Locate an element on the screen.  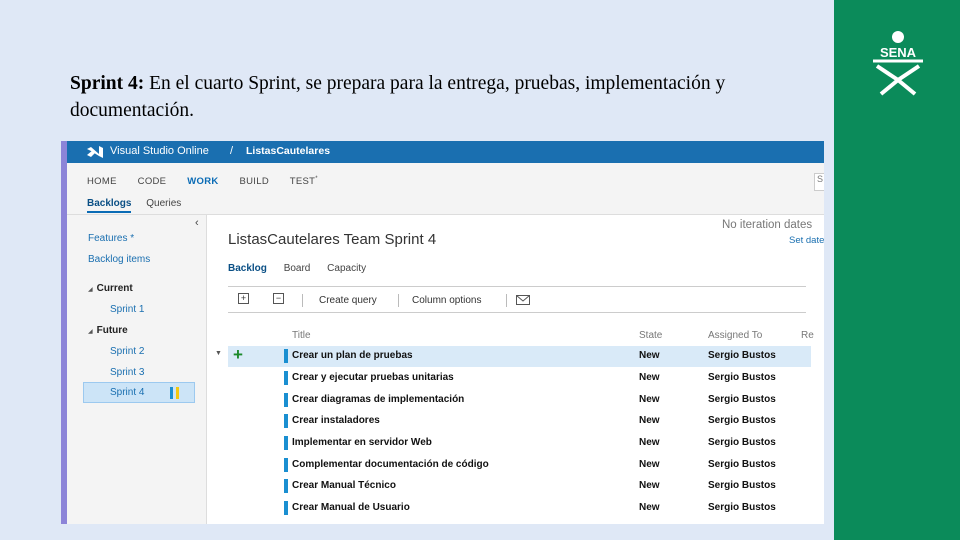
column-header-assigned-to: Assigned To is located at coordinates (735, 335).